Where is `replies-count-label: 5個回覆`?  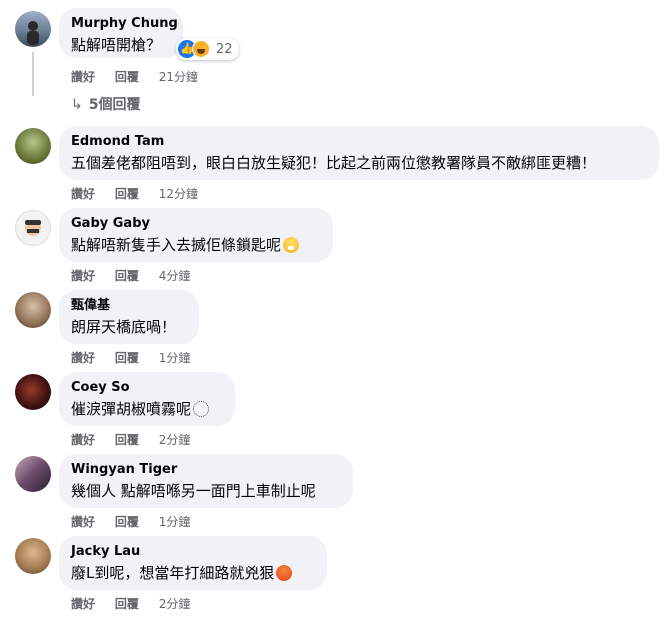
replies-count-label: 5個回覆 is located at coordinates (114, 105).